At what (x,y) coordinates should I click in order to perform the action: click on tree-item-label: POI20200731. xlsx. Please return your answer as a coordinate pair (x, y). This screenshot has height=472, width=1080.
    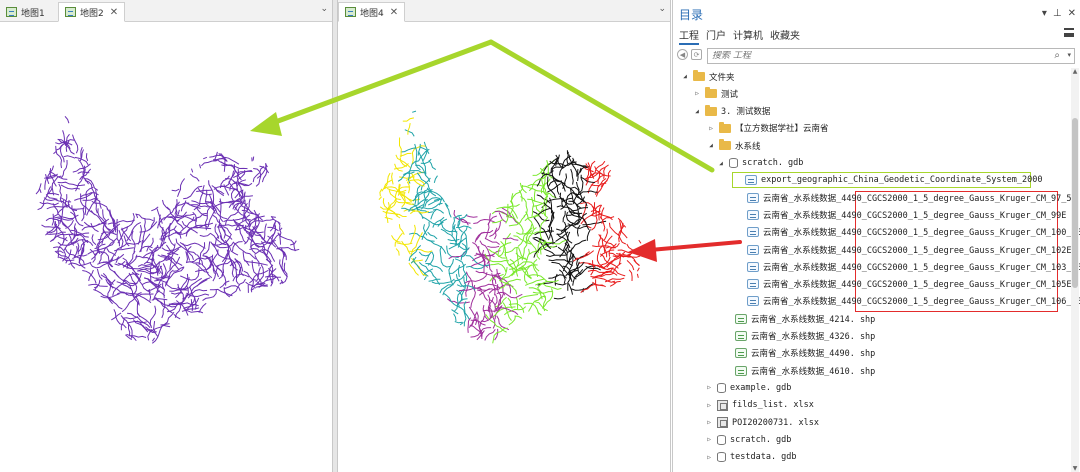
    Looking at the image, I should click on (775, 422).